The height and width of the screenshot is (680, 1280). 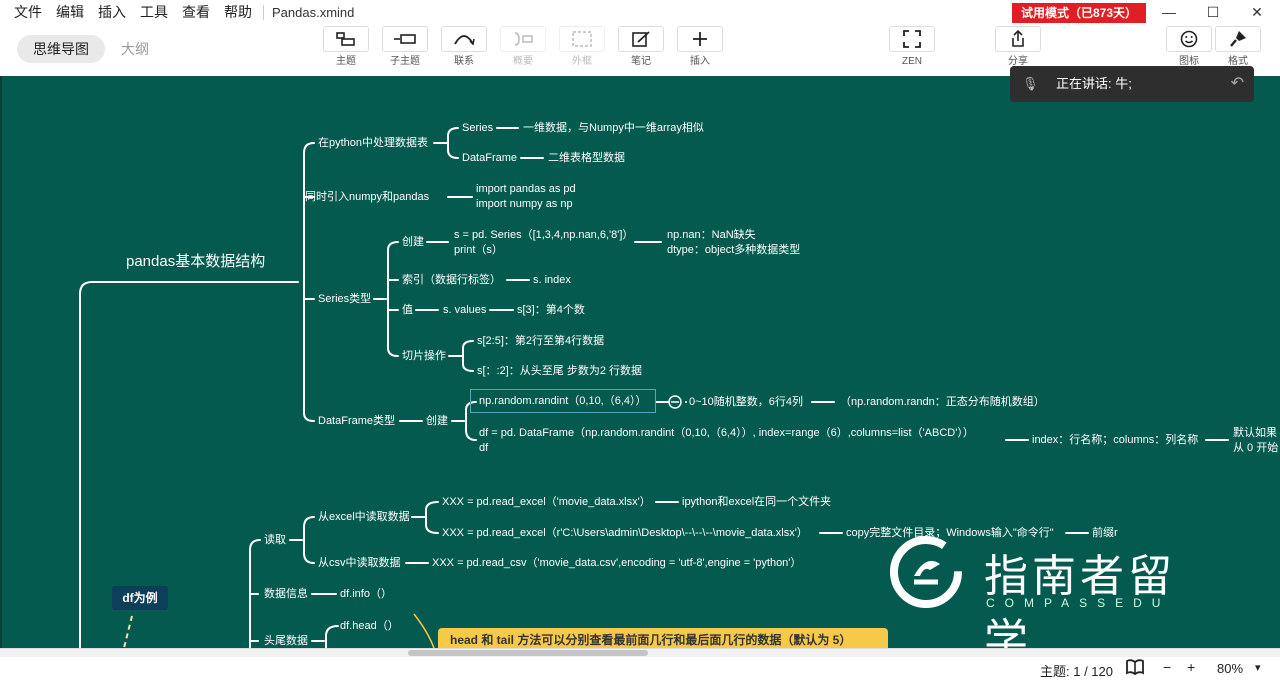 I want to click on topic-randint-desc: 0~10随机整数，6行4列, so click(x=746, y=402).